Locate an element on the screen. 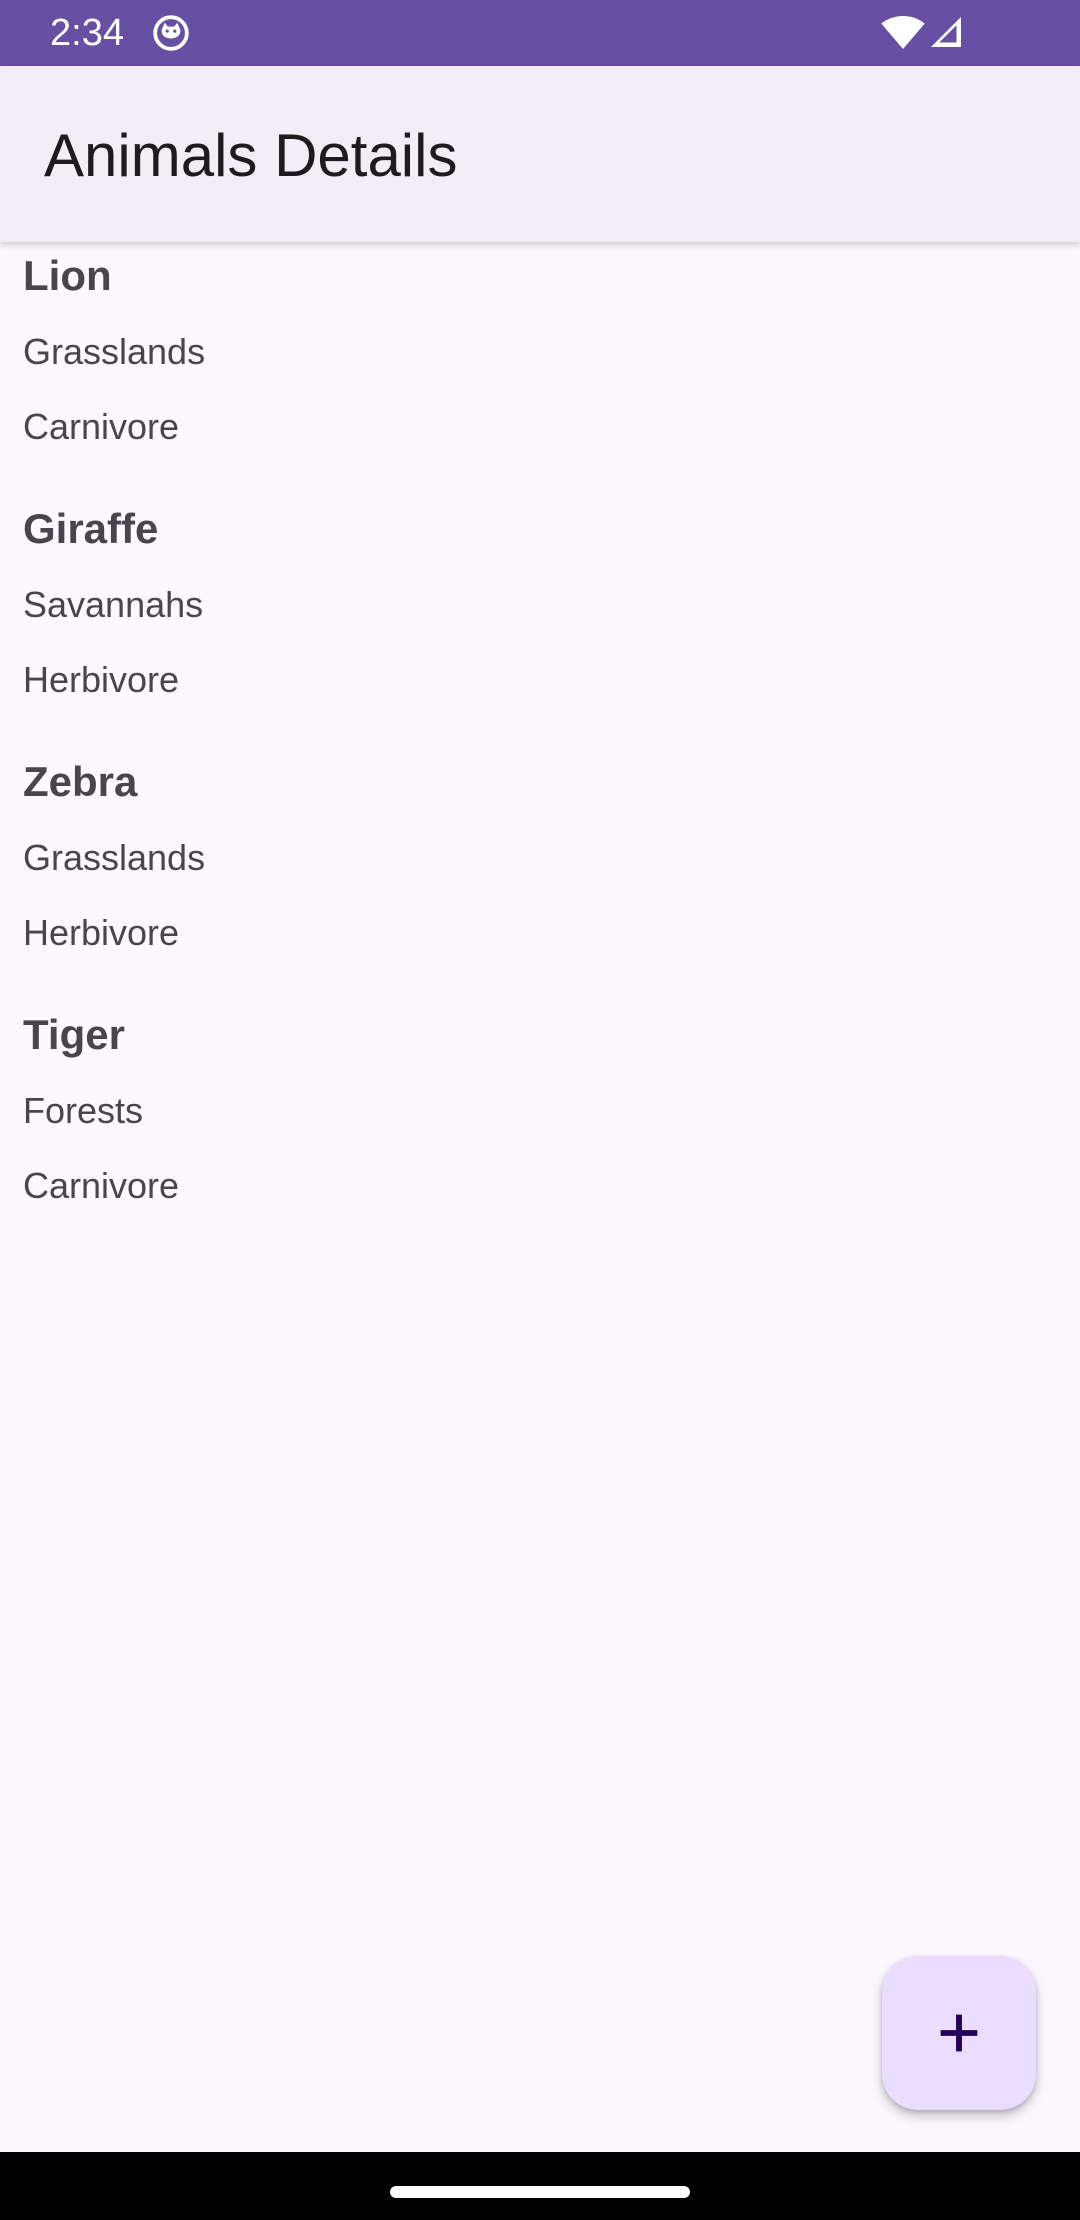  home-gesture-handle is located at coordinates (540, 2192).